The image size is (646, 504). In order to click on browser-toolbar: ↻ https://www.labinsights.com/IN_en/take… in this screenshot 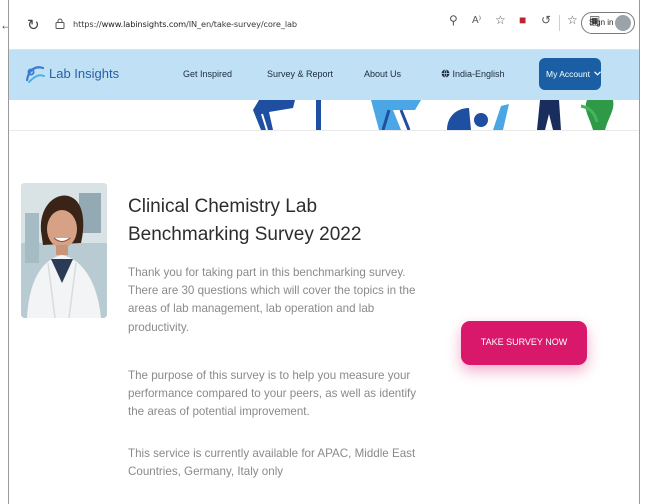, I will do `click(324, 25)`.